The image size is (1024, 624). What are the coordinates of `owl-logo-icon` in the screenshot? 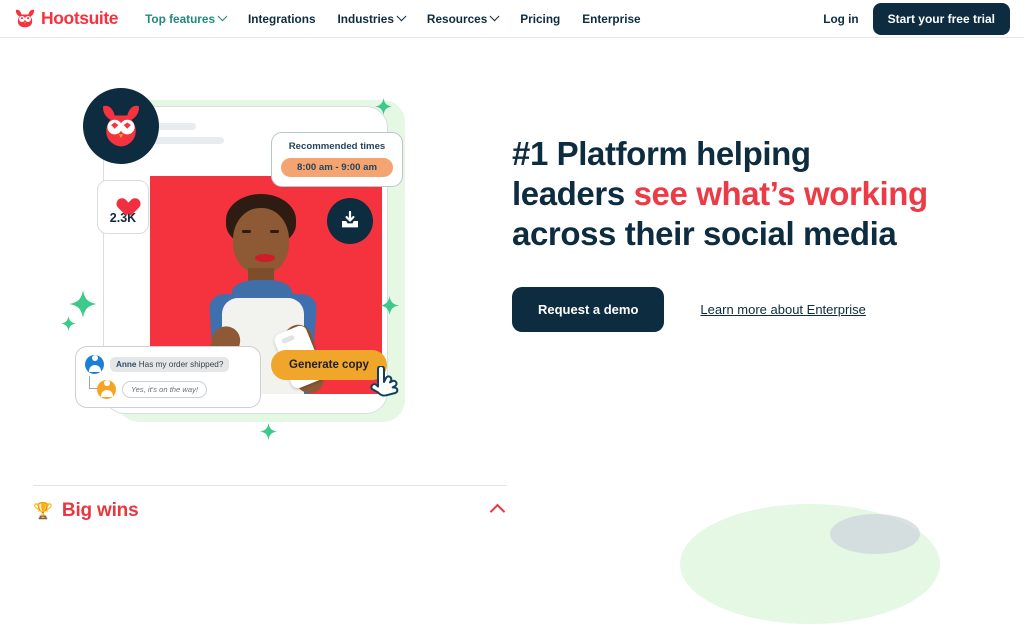 It's located at (25, 18).